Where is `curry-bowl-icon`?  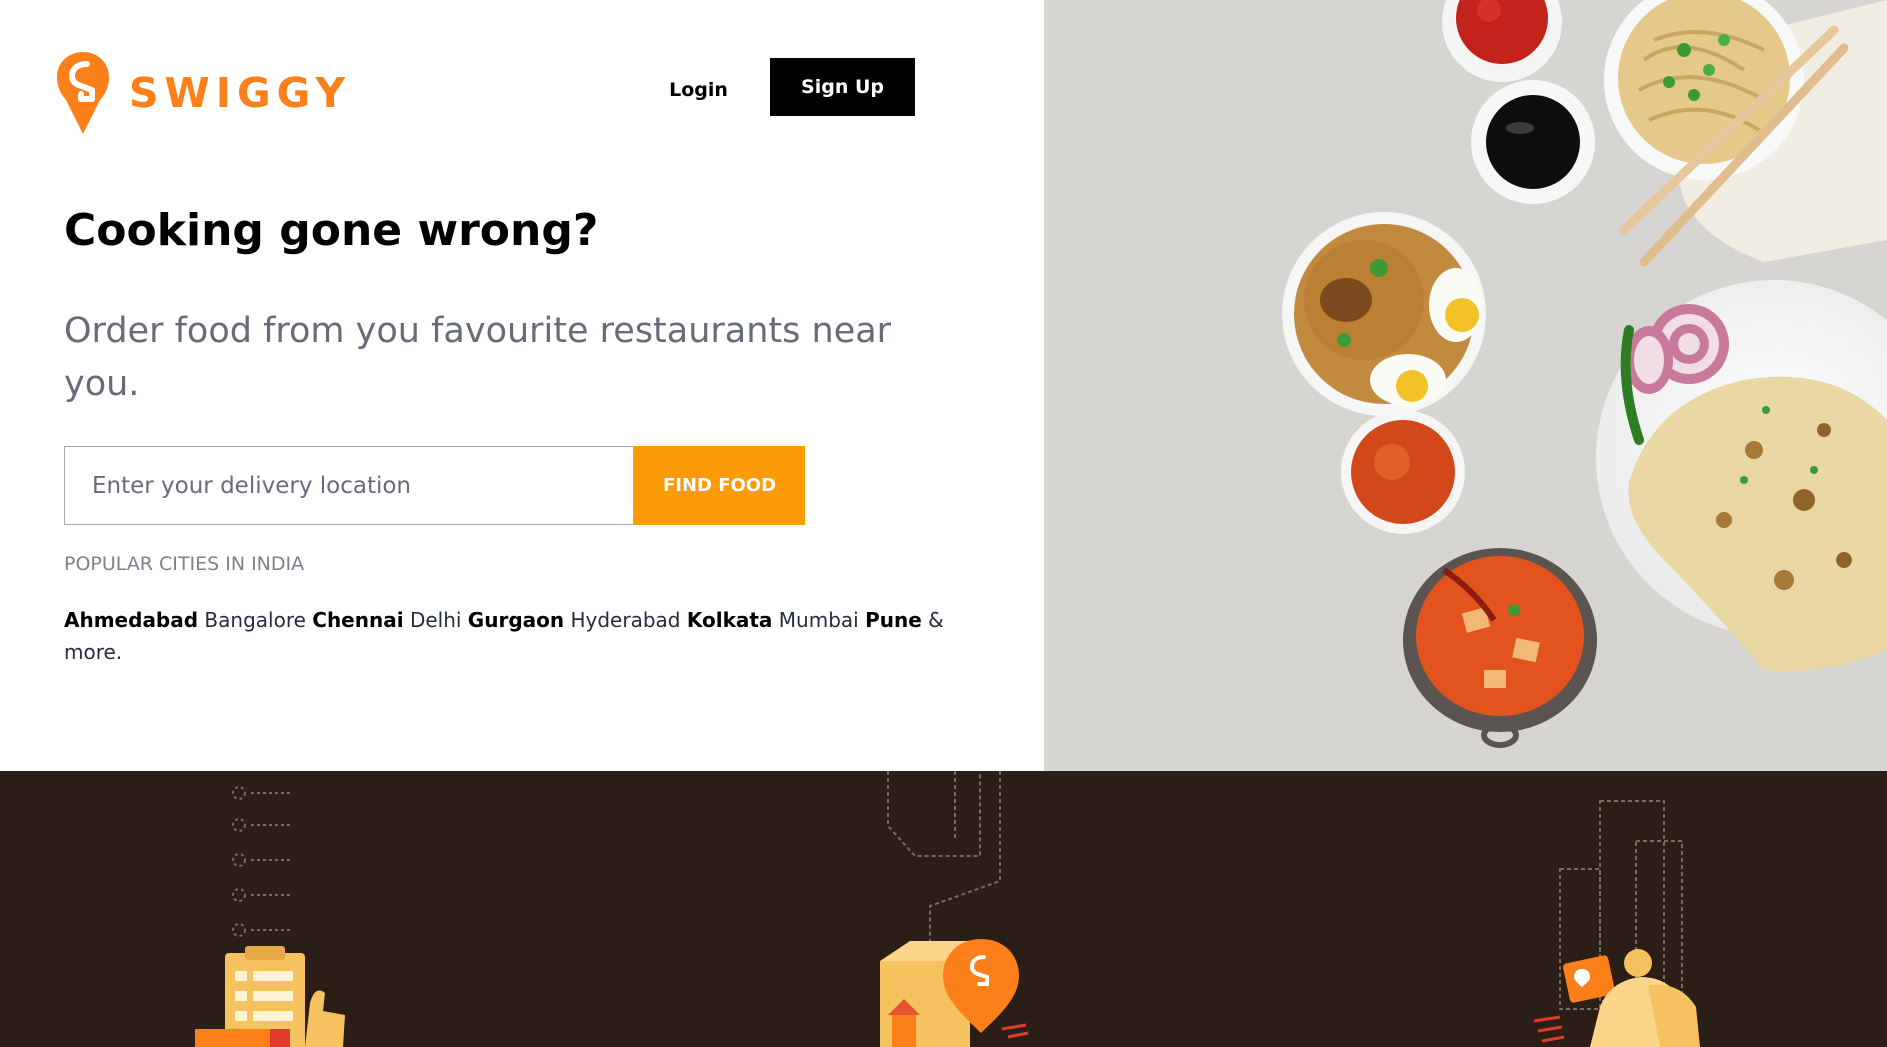 curry-bowl-icon is located at coordinates (1403, 472).